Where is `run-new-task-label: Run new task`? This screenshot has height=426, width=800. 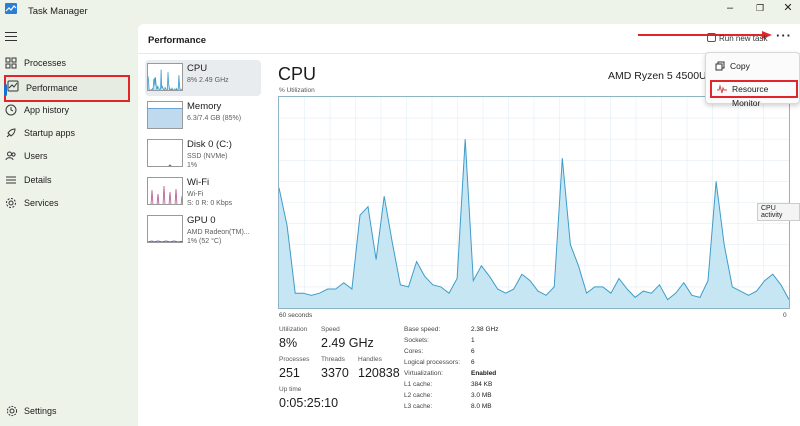
run-new-task-label: Run new task is located at coordinates (743, 38).